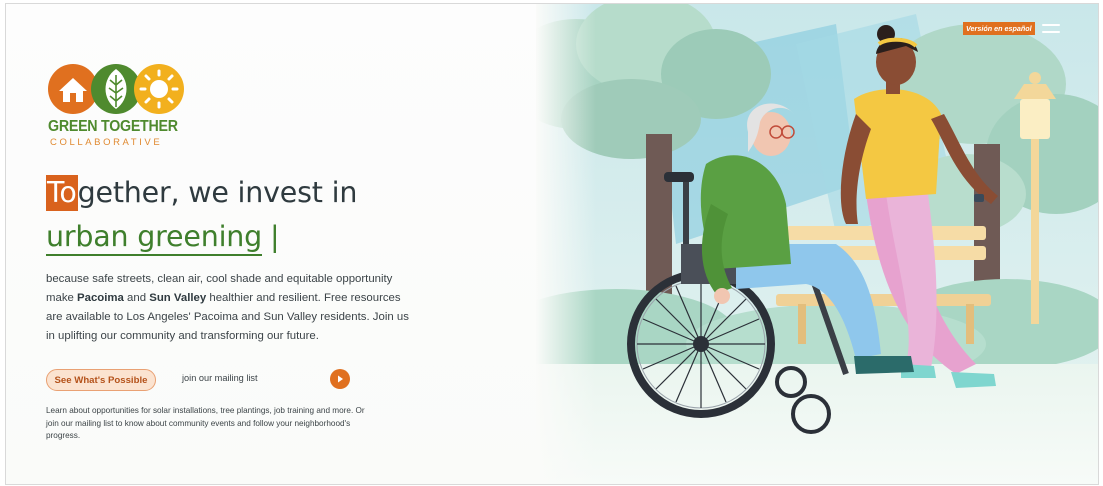 The width and height of the screenshot is (1103, 486). Describe the element at coordinates (136, 298) in the screenshot. I see `description-text: and` at that location.